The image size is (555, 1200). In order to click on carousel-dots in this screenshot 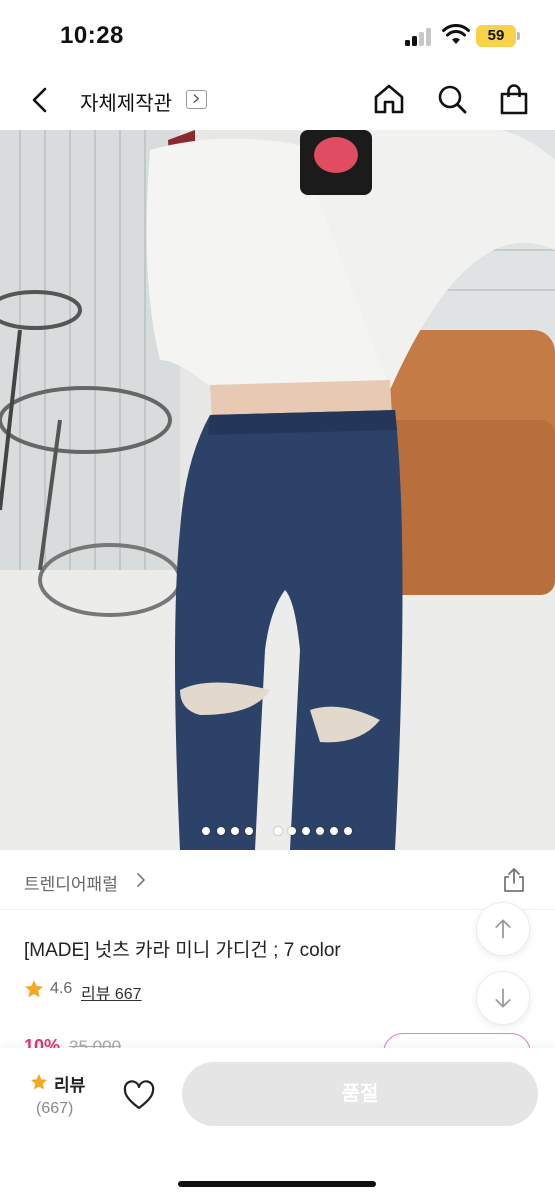, I will do `click(277, 832)`.